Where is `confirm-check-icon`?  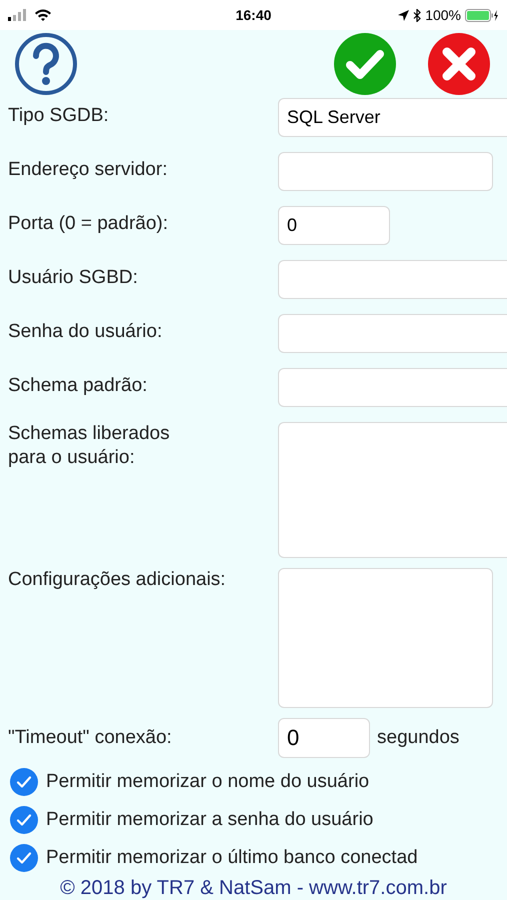
confirm-check-icon is located at coordinates (365, 64).